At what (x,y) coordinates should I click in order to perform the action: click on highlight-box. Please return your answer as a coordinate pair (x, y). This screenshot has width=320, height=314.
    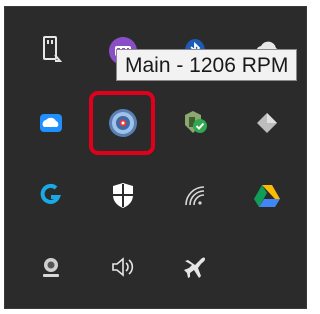
    Looking at the image, I should click on (122, 123).